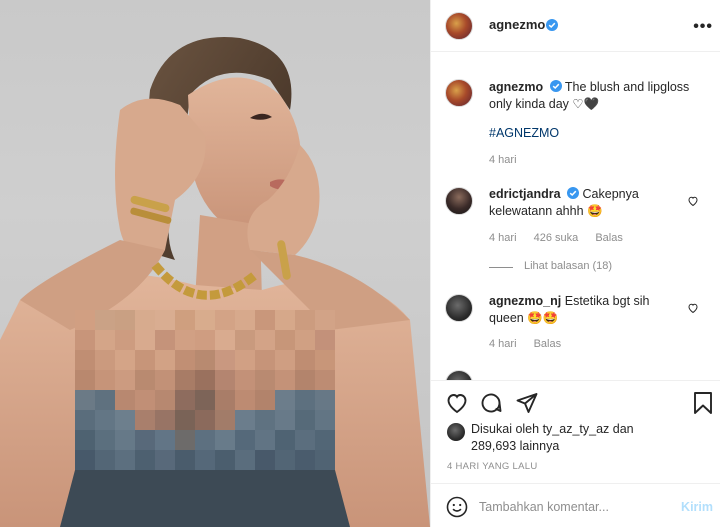 The width and height of the screenshot is (720, 527). Describe the element at coordinates (532, 344) in the screenshot. I see `comment-meta: 4 hari Balas` at that location.